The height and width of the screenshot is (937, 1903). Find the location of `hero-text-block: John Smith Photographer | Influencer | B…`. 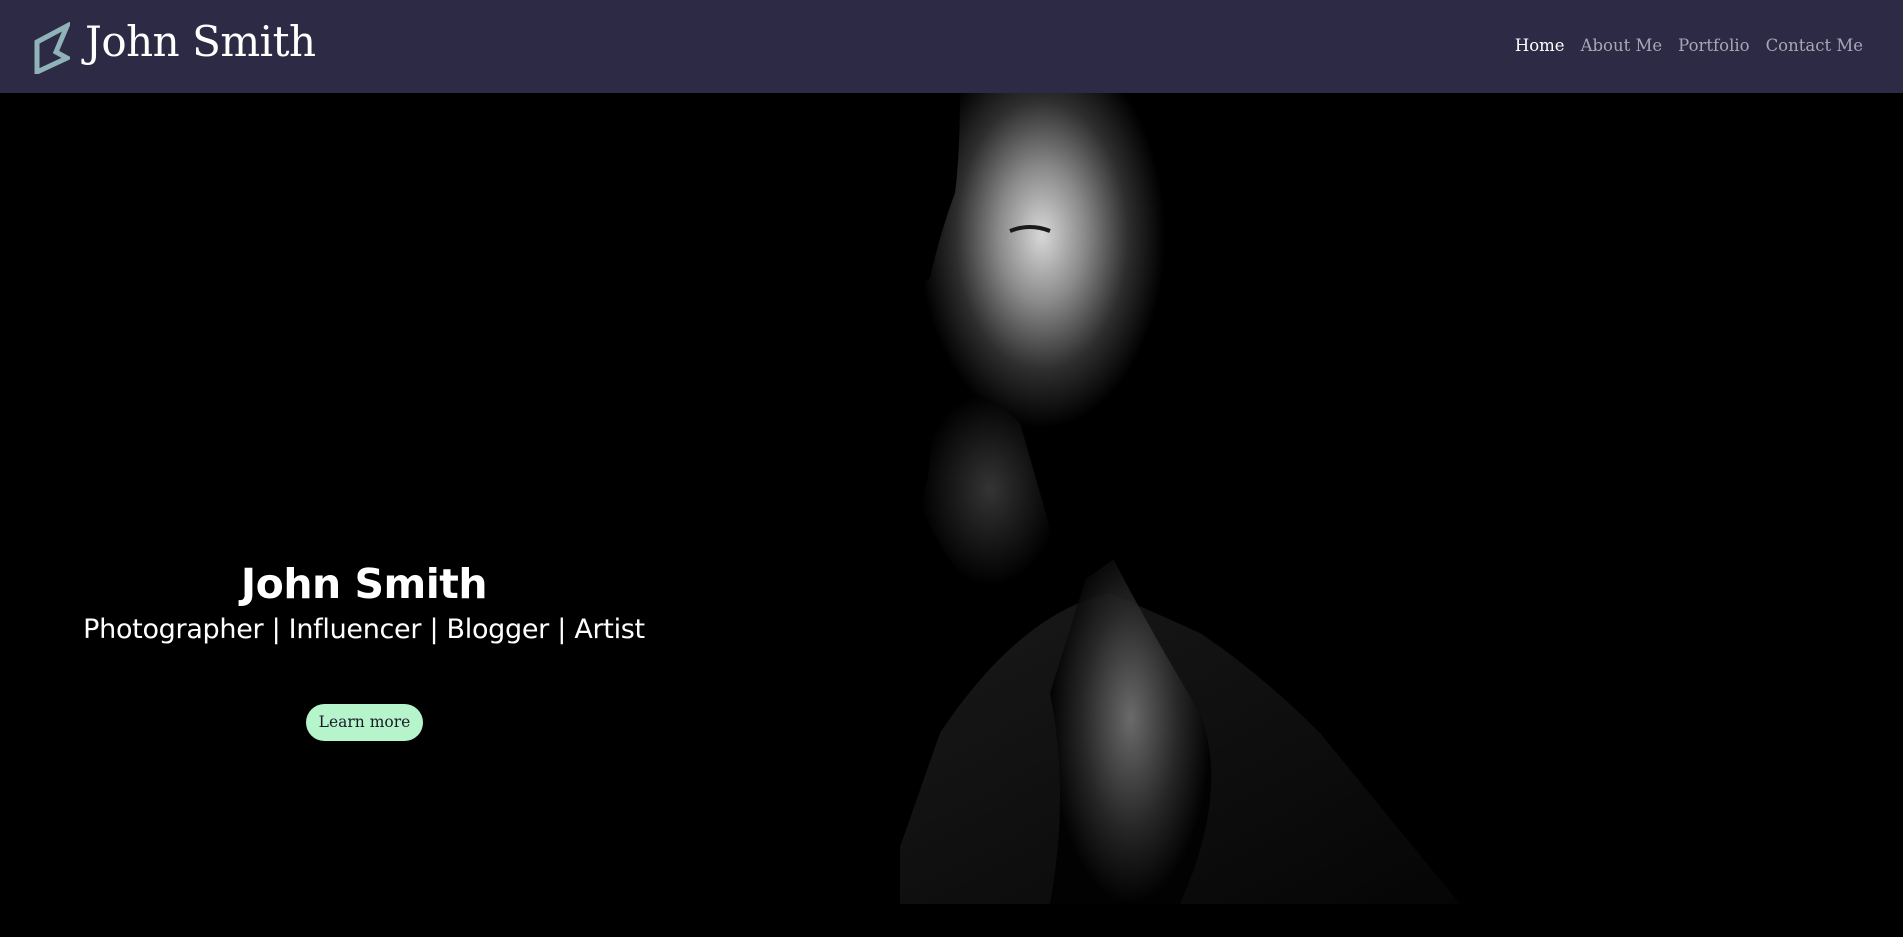

hero-text-block: John Smith Photographer | Influencer | B… is located at coordinates (364, 604).